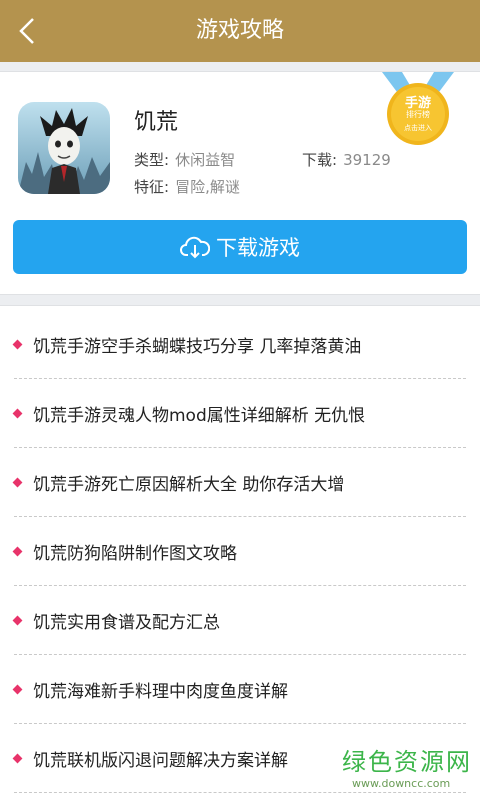 Image resolution: width=480 pixels, height=801 pixels. I want to click on list-item-title: 饥荒防狗陷阱制作图文攻略, so click(135, 554).